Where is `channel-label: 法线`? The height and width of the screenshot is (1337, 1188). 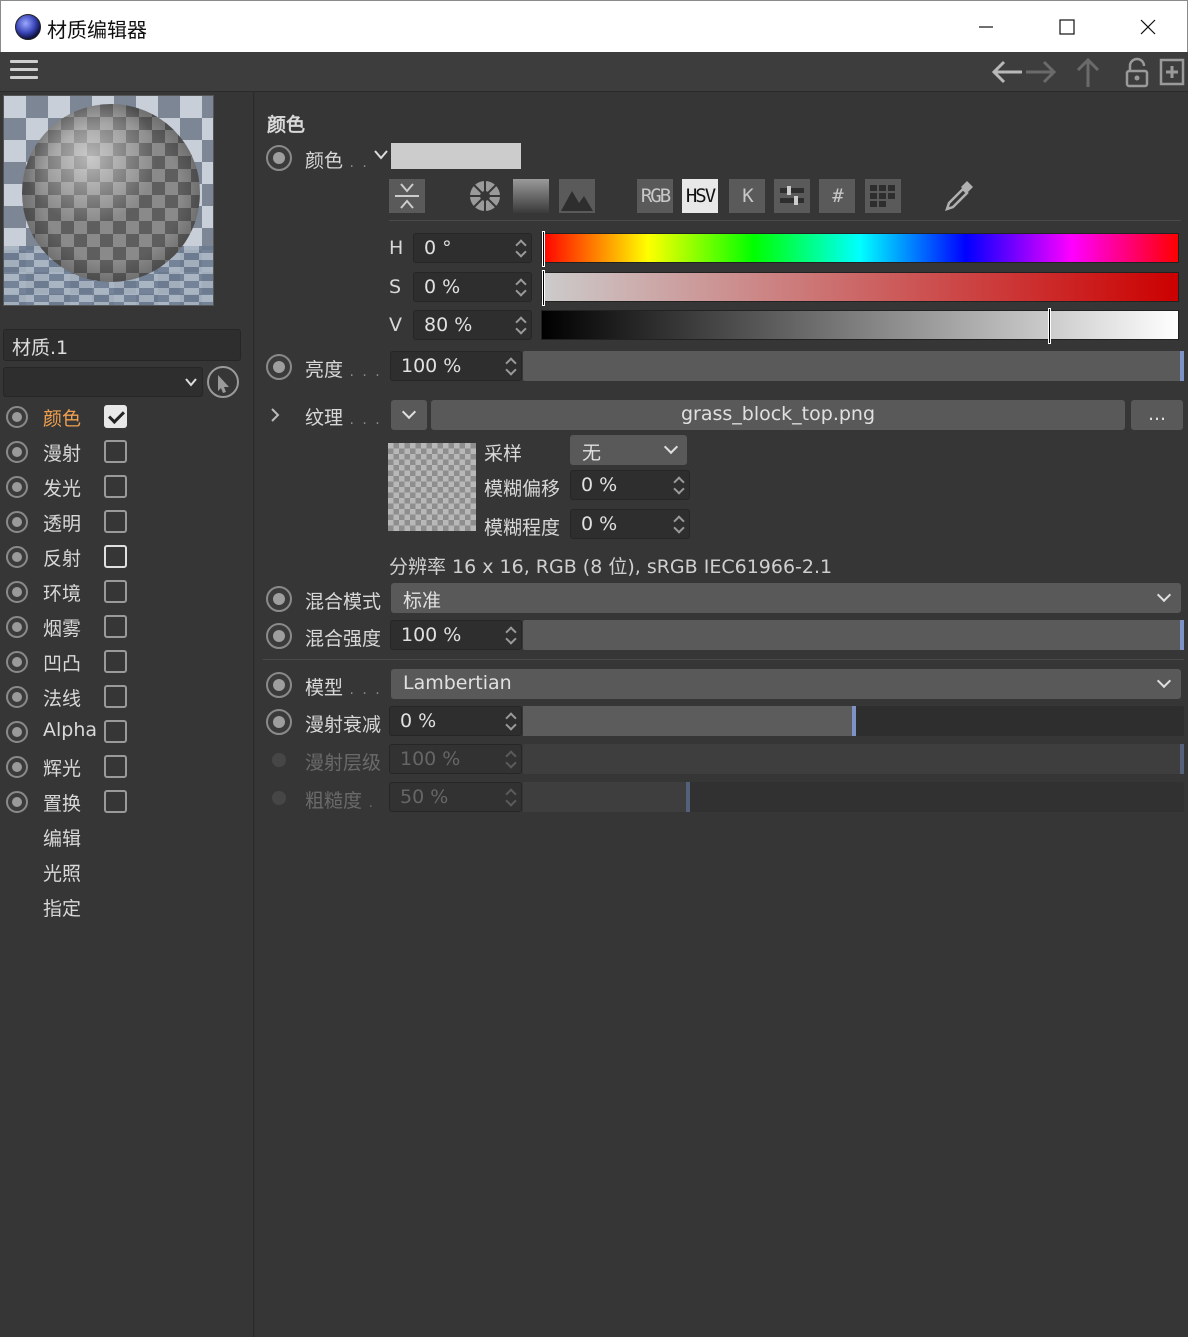 channel-label: 法线 is located at coordinates (62, 697).